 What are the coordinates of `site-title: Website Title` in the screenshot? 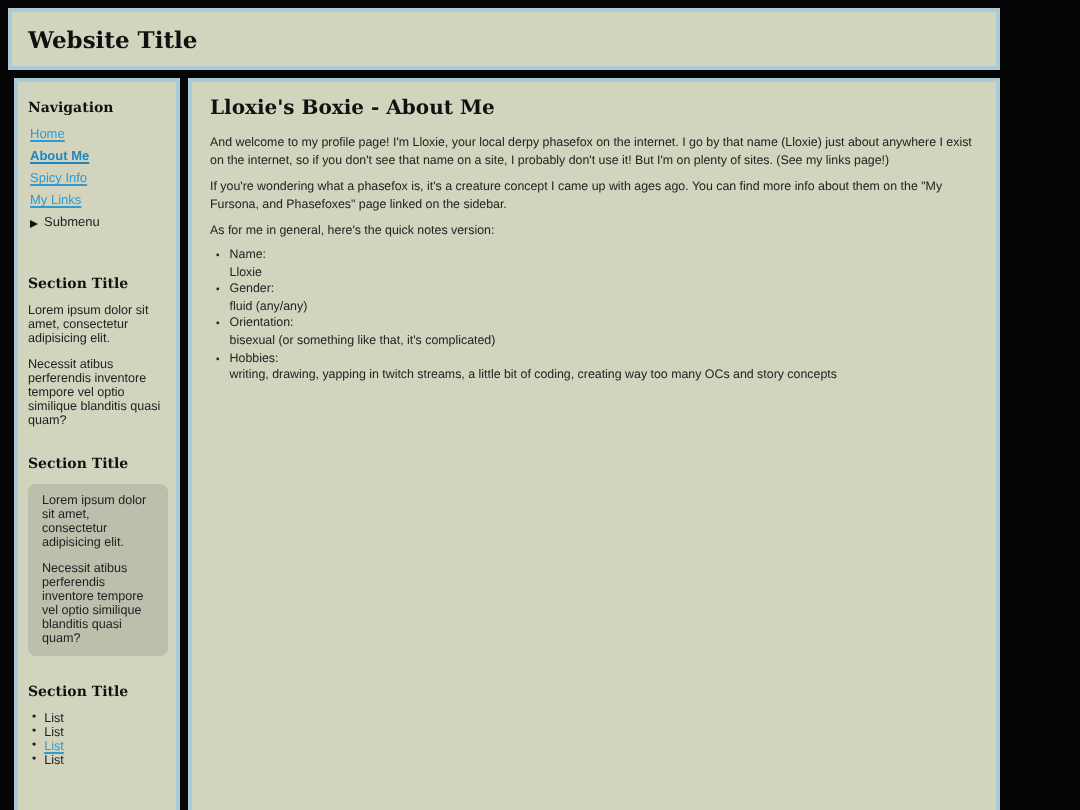 It's located at (113, 39).